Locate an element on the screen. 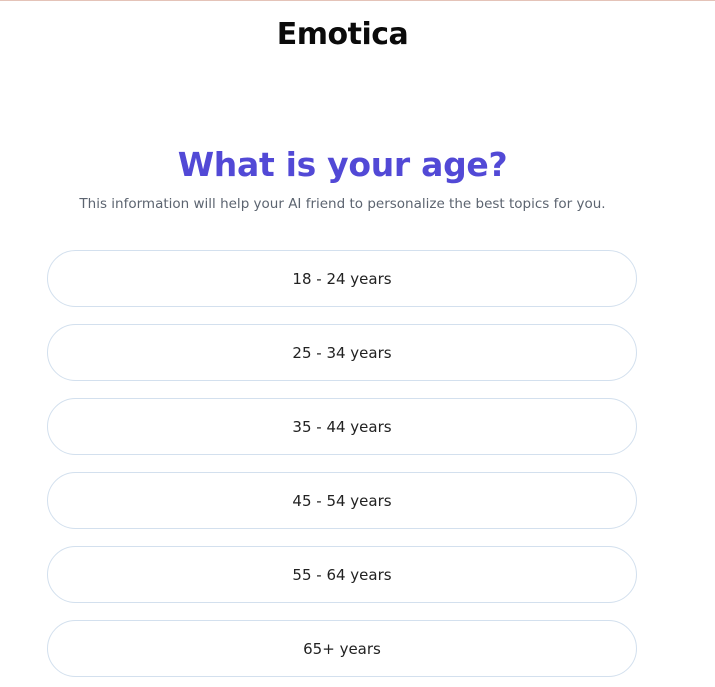 This screenshot has height=687, width=715. age-option-55-64: 55 - 64 years is located at coordinates (342, 574).